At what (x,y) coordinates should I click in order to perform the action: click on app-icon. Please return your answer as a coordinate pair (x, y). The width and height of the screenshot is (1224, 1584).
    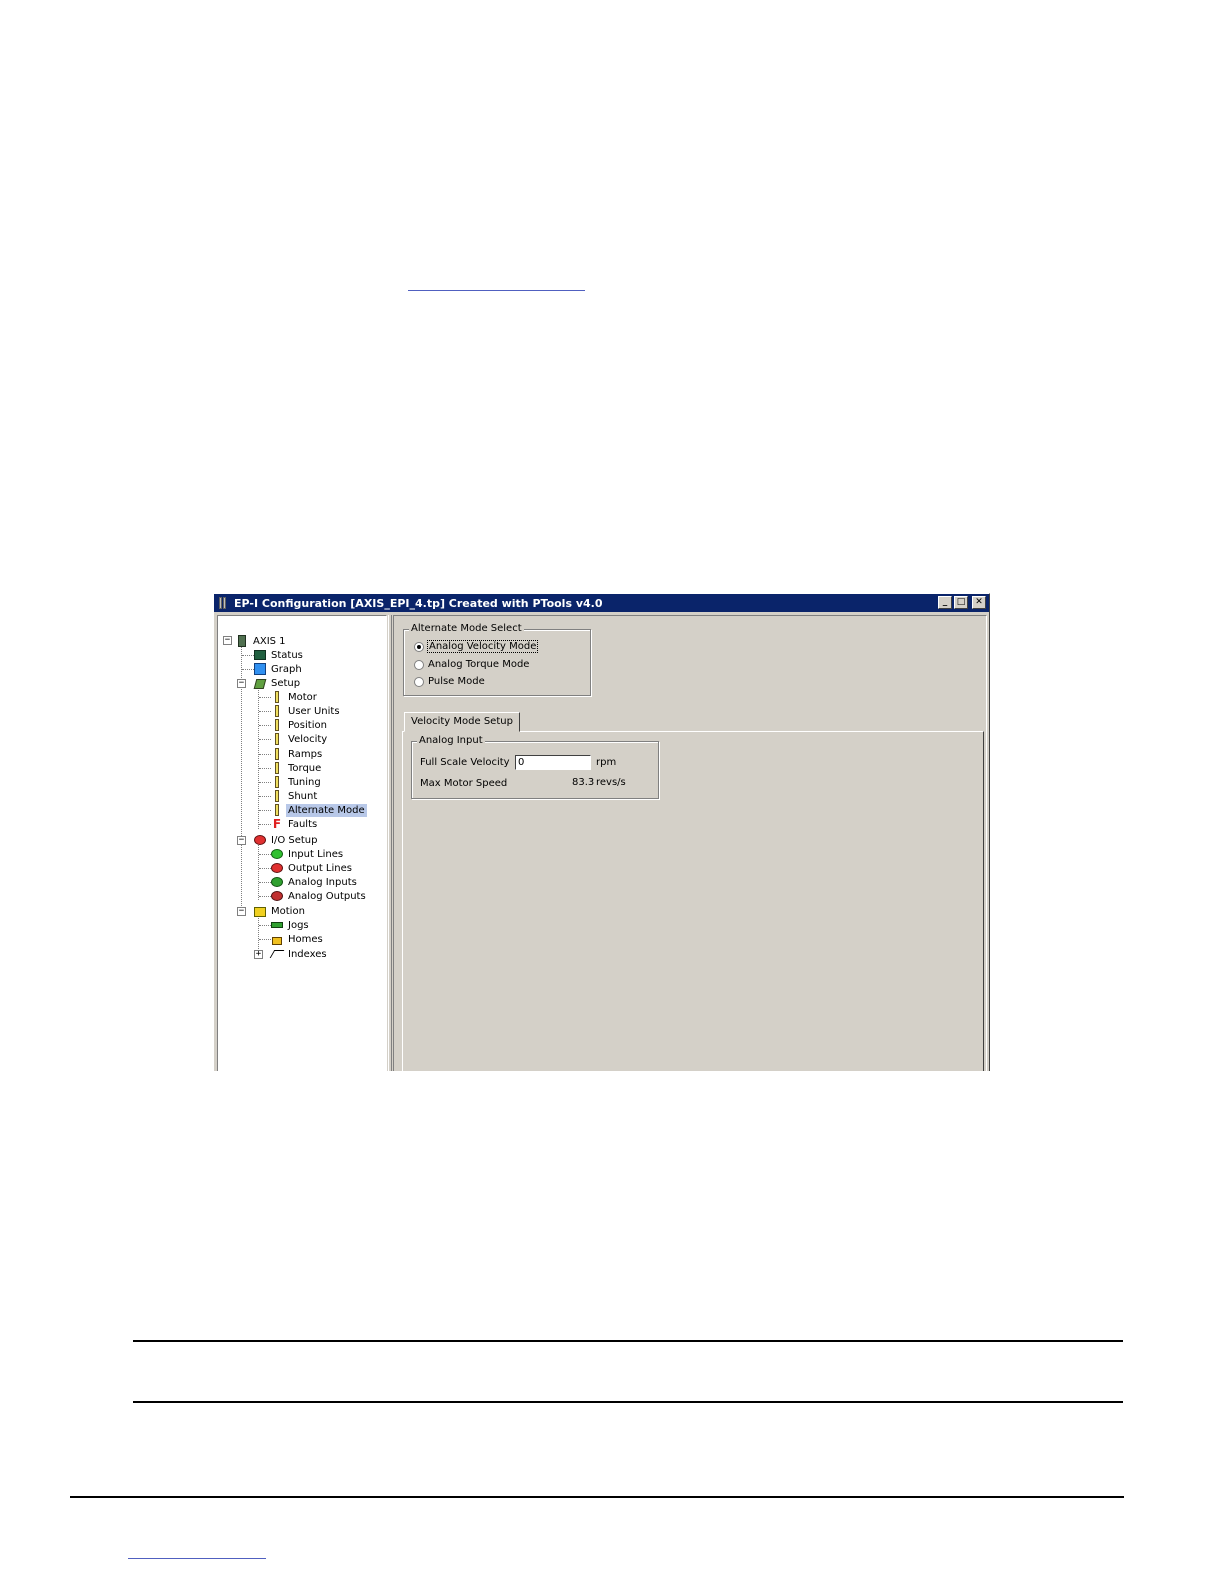
    Looking at the image, I should click on (223, 603).